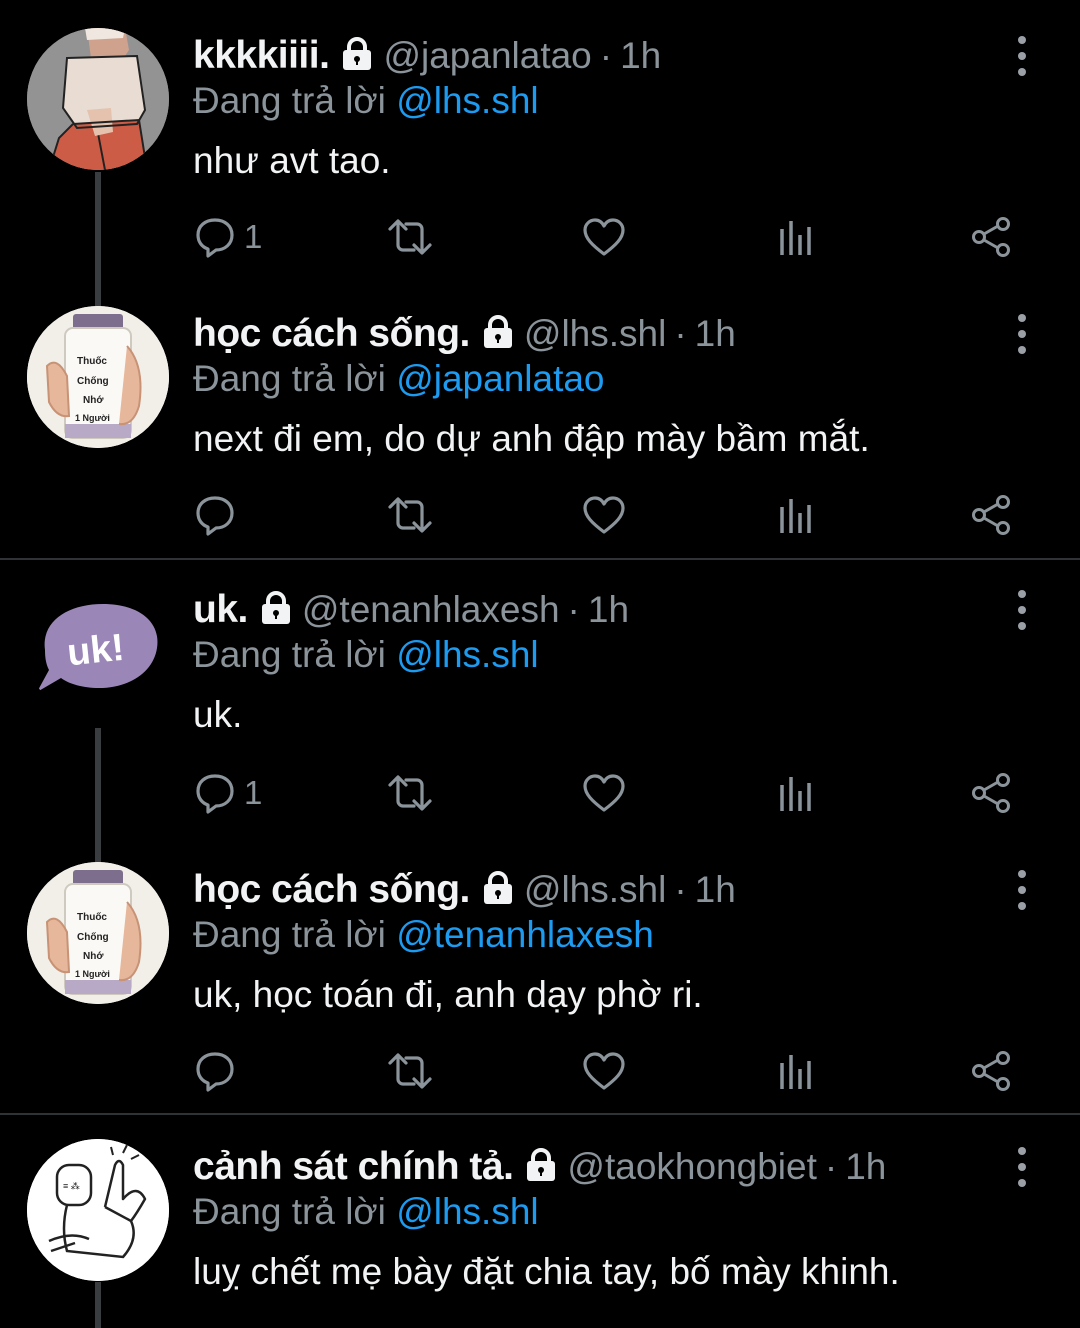  Describe the element at coordinates (93, 956) in the screenshot. I see `avatar-label: Nhớ` at that location.